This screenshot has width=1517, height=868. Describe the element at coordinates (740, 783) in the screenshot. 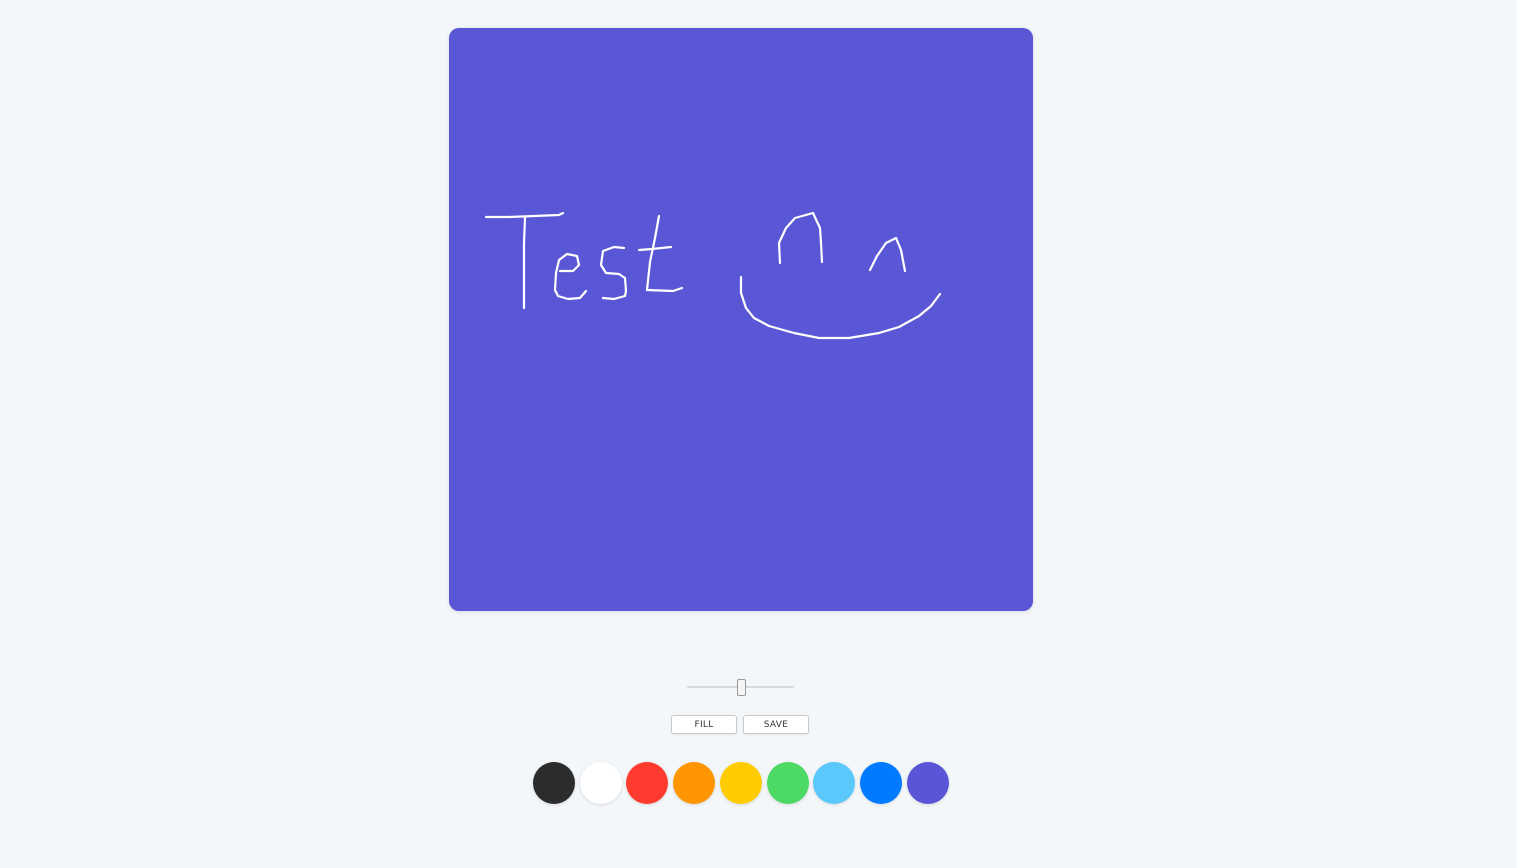

I see `color-swatch-yellow` at that location.